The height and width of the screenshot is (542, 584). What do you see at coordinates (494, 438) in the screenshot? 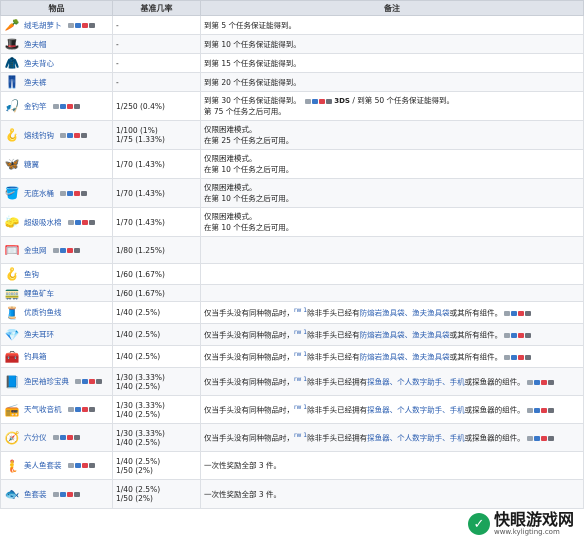
I see `note-text-b: 或探鱼器的组件。` at bounding box center [494, 438].